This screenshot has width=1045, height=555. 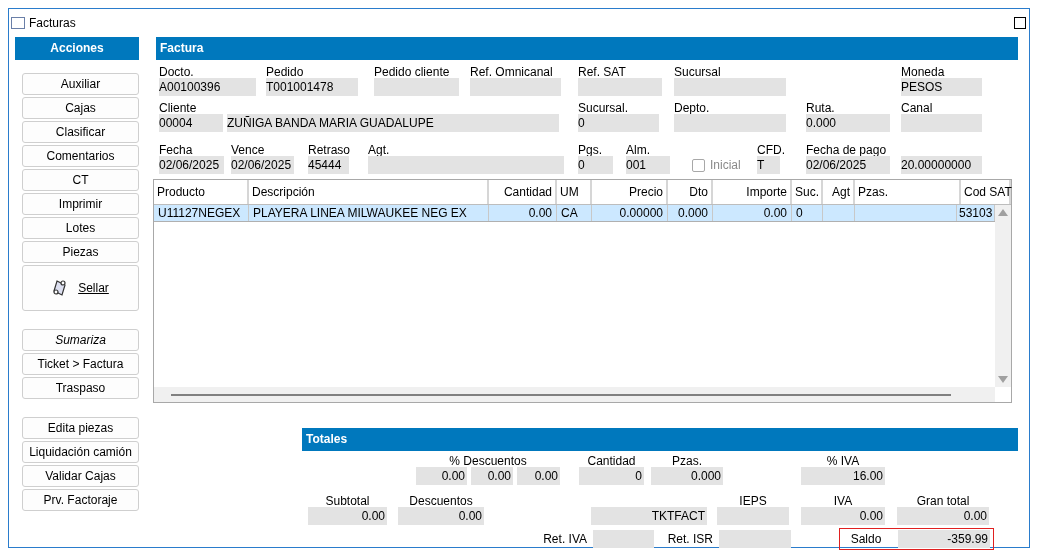 What do you see at coordinates (80, 228) in the screenshot?
I see `action-button: Lotes` at bounding box center [80, 228].